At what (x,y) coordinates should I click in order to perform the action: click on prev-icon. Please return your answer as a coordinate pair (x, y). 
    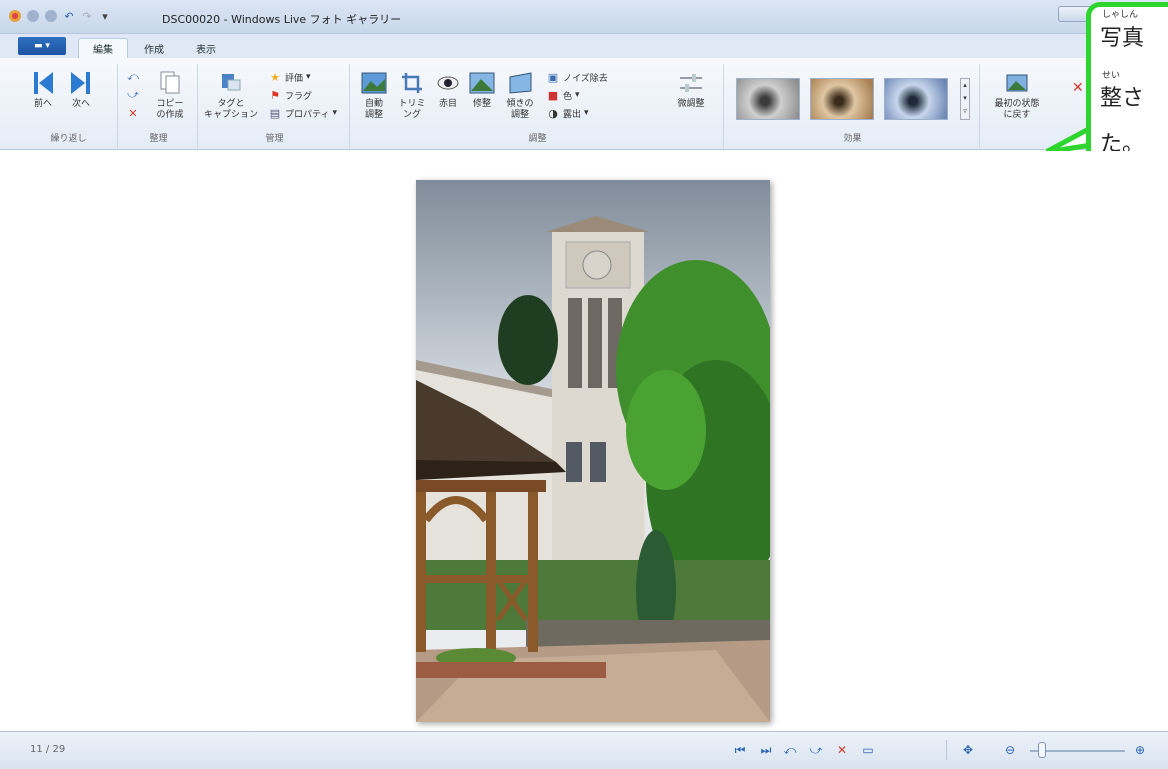
    Looking at the image, I should click on (43, 83).